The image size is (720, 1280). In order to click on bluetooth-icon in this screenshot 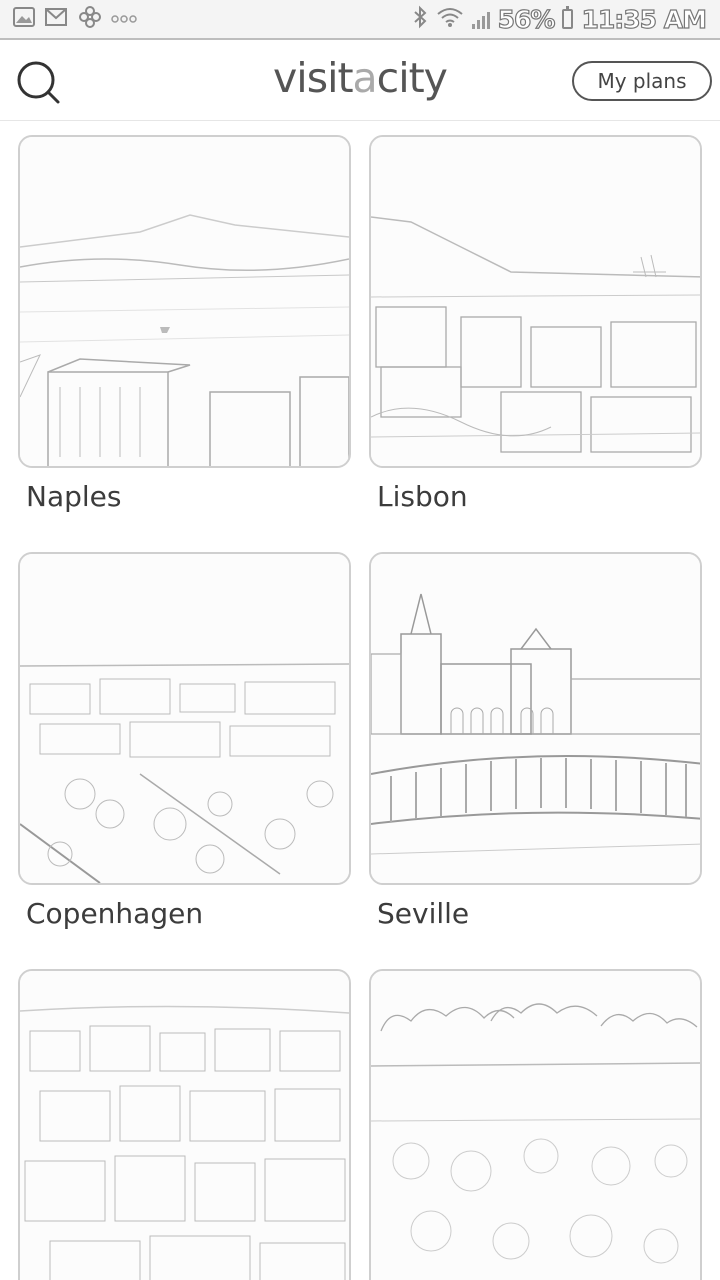, I will do `click(420, 19)`.